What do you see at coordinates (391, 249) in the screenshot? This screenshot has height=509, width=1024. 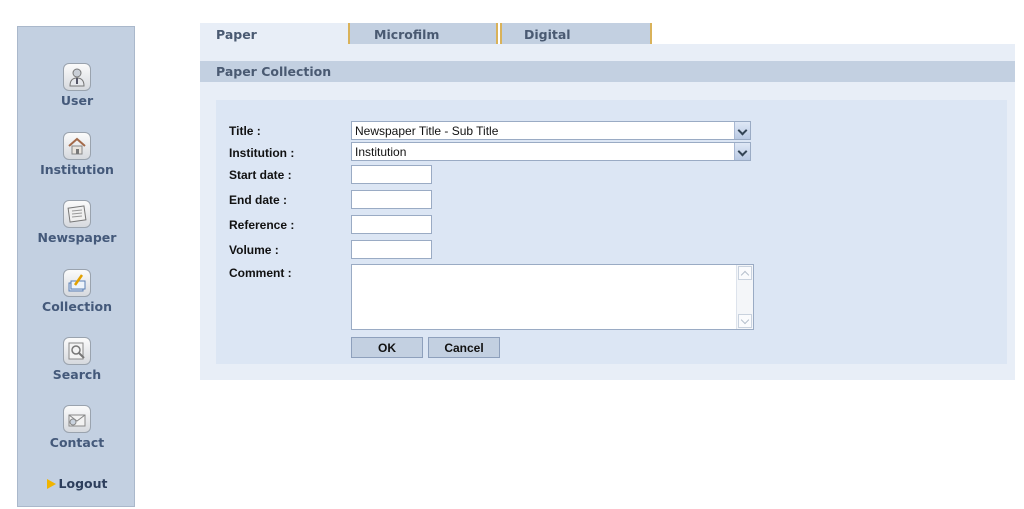 I see `volume-input` at bounding box center [391, 249].